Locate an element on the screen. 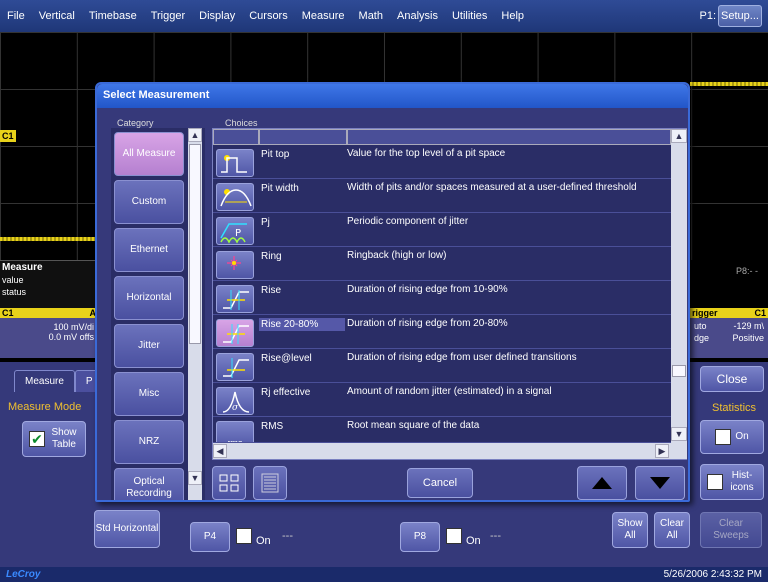 The image size is (768, 582). p8-on-label: On is located at coordinates (473, 541).